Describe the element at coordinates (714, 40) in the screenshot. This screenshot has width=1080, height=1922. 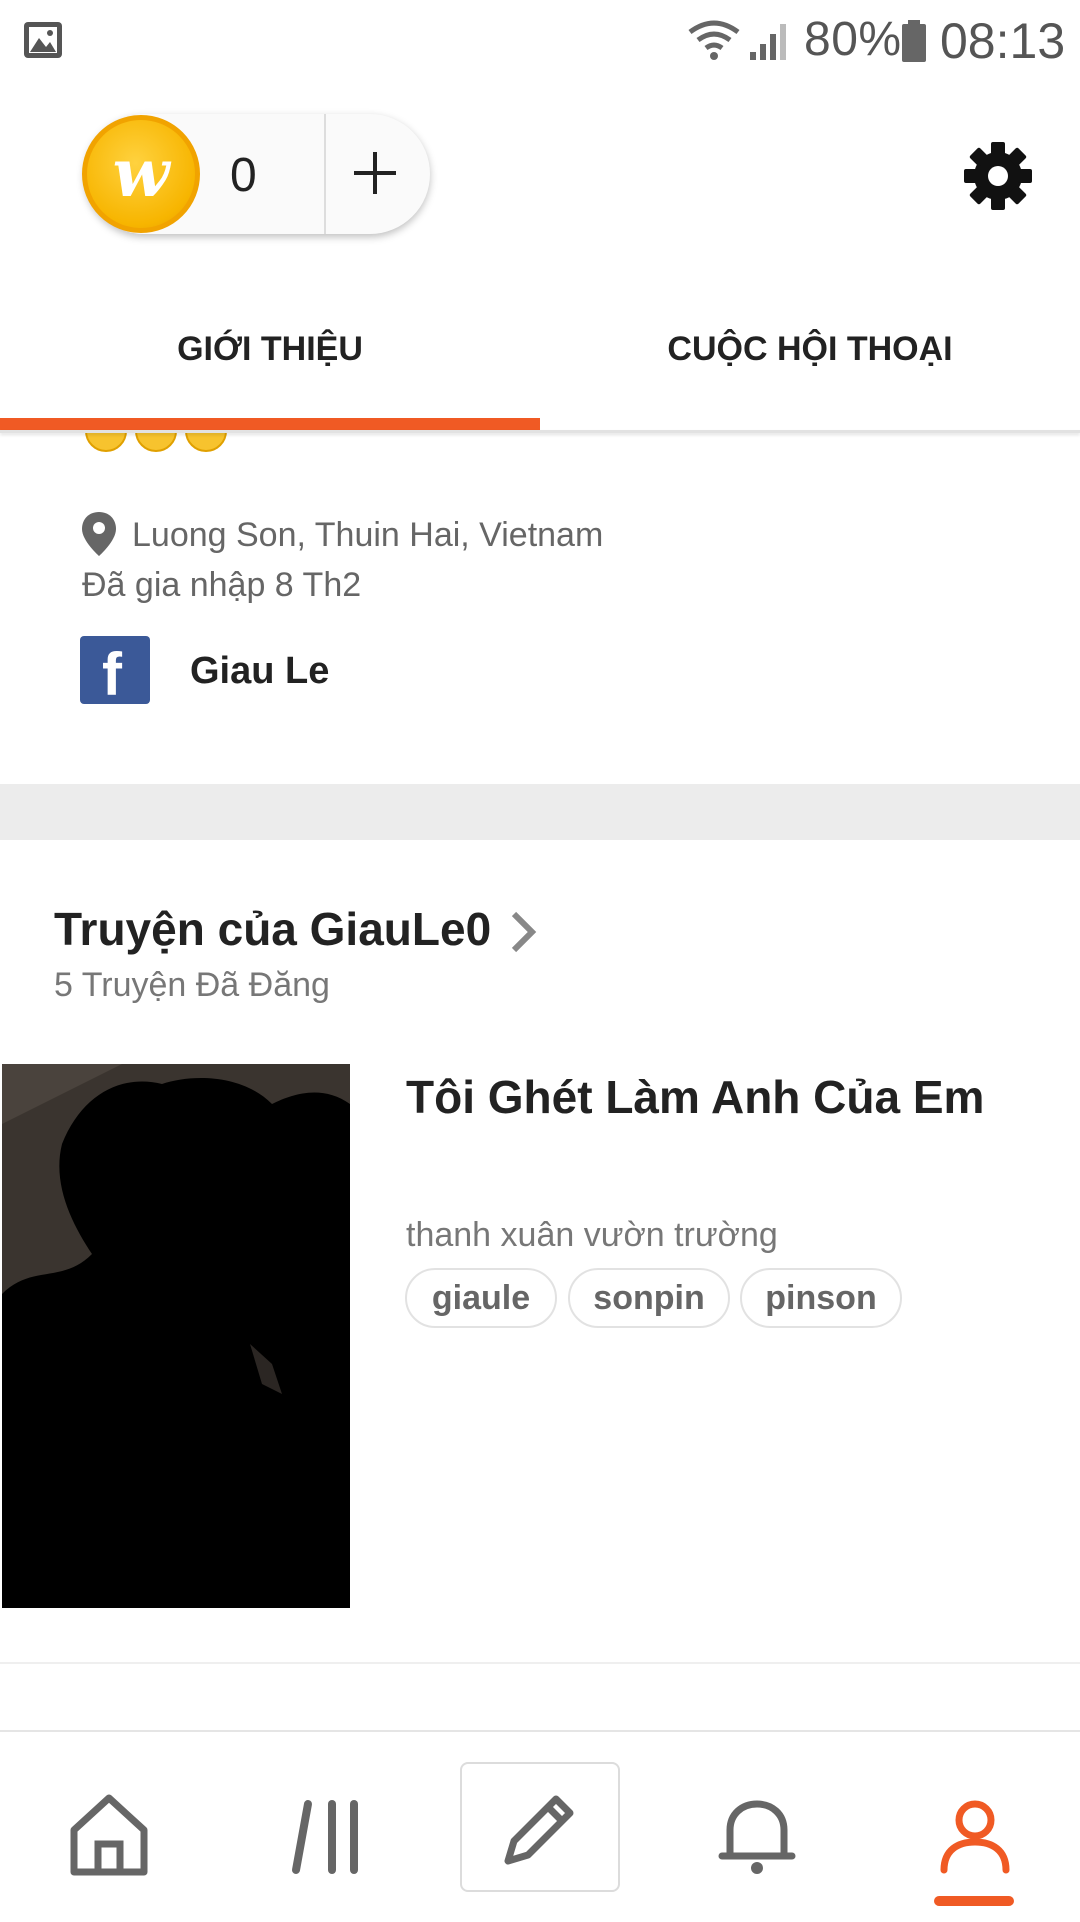
I see `wifi-icon` at that location.